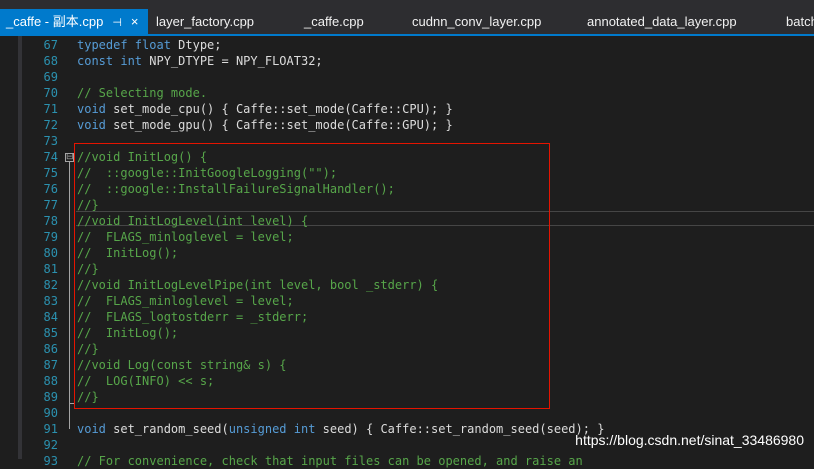 Image resolution: width=814 pixels, height=469 pixels. I want to click on line-number: 67, so click(50, 45).